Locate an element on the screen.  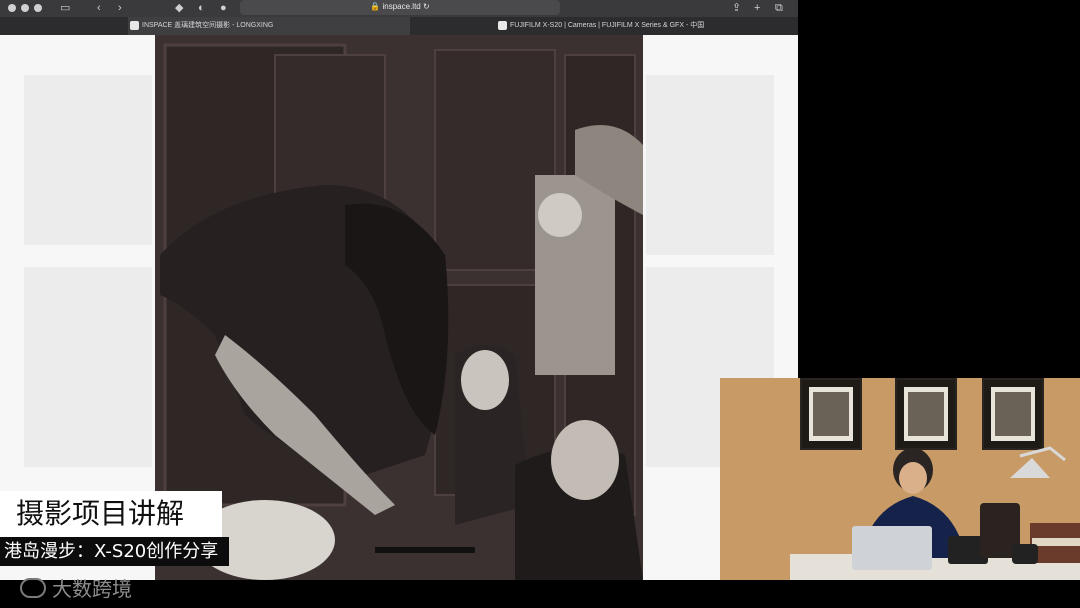
presenter-video is located at coordinates (900, 479).